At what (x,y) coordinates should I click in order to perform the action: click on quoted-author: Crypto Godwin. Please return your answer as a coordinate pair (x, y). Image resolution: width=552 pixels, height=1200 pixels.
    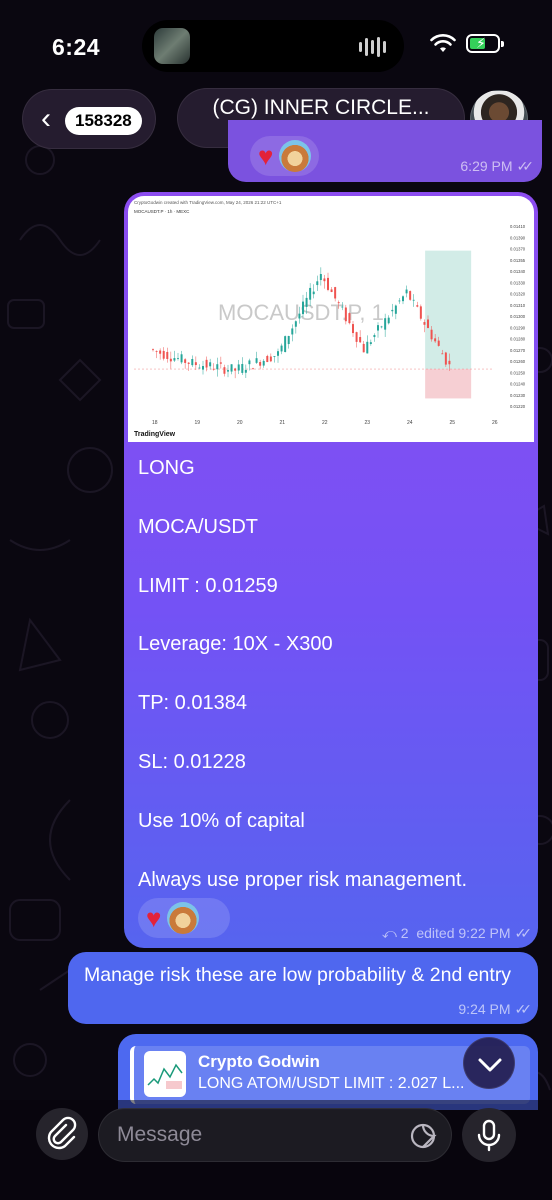
    Looking at the image, I should click on (259, 1061).